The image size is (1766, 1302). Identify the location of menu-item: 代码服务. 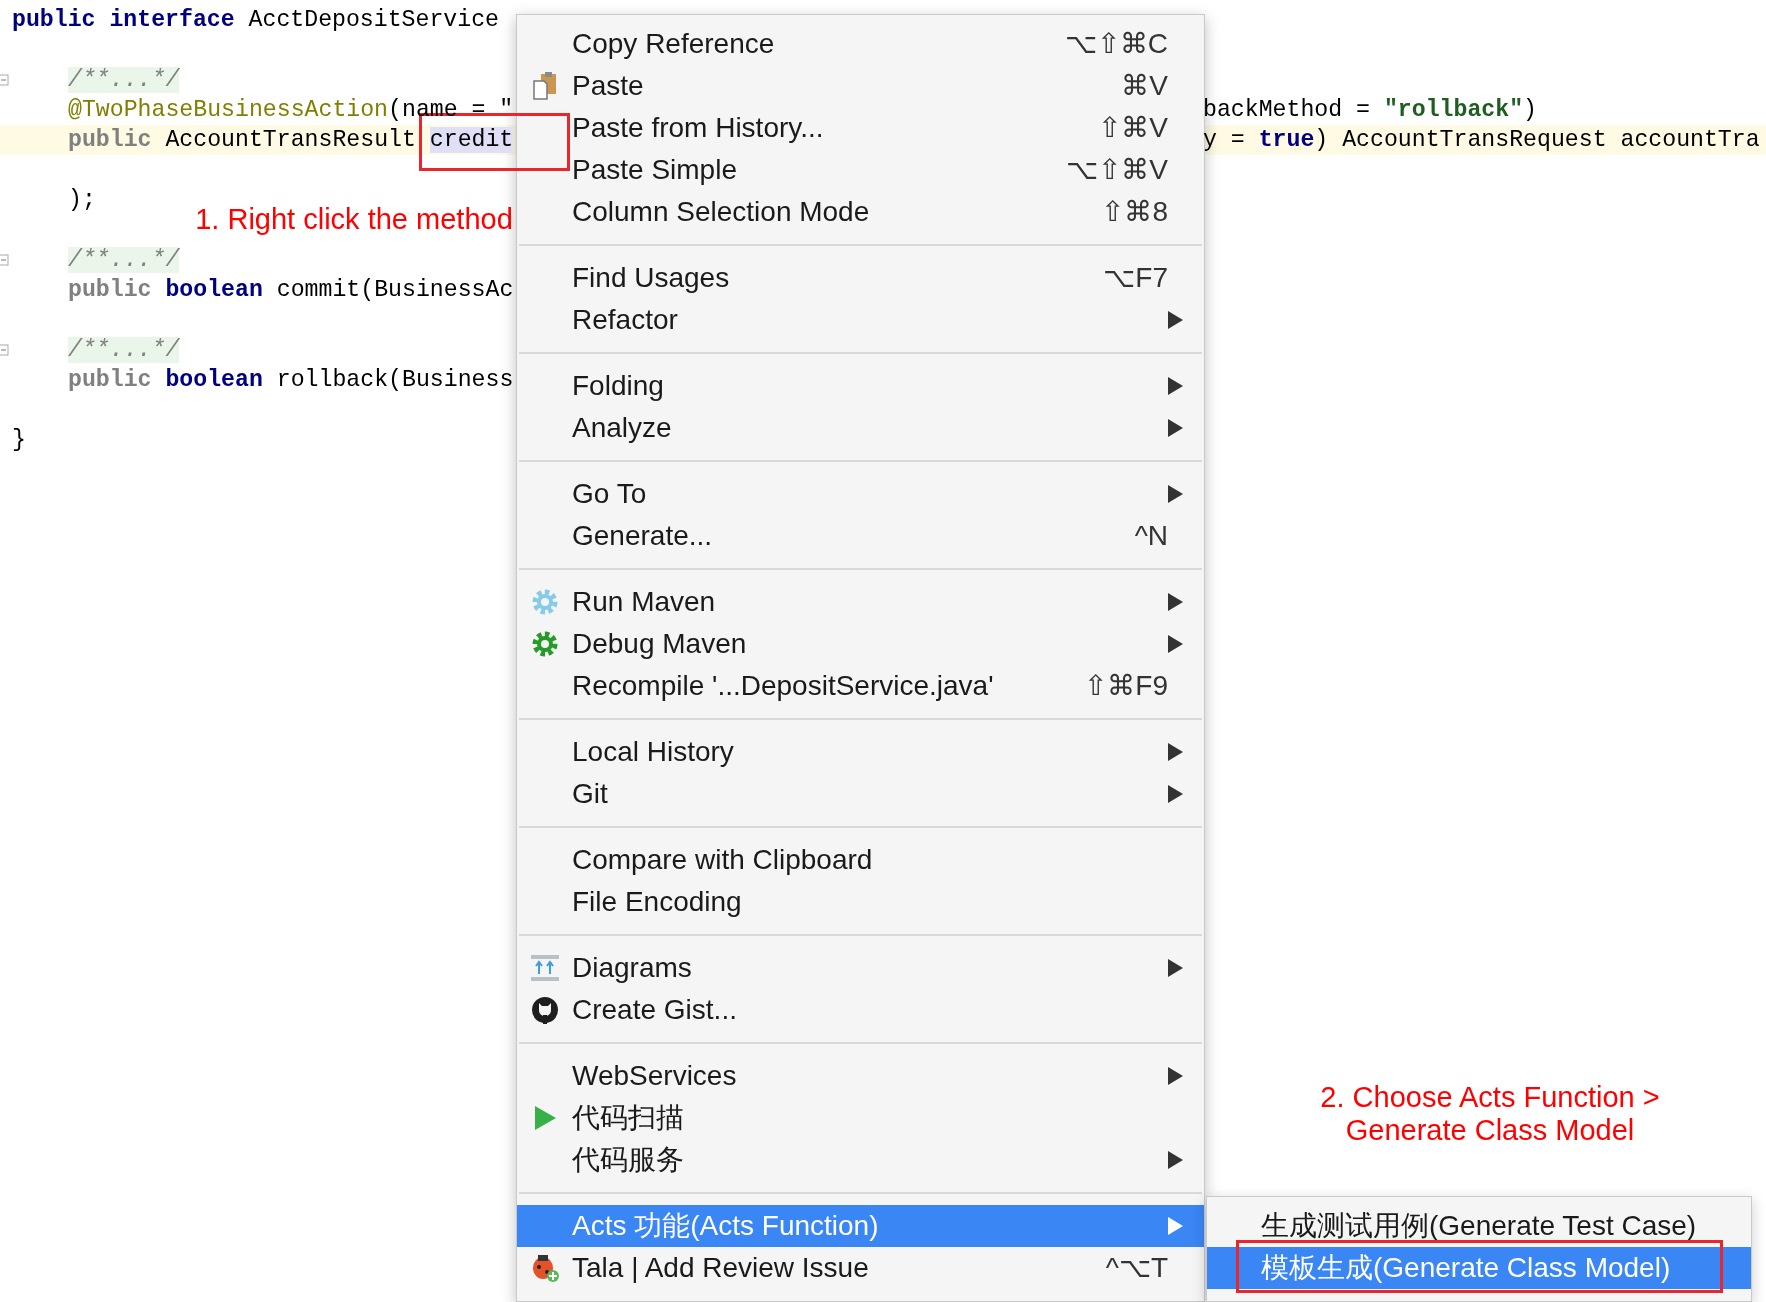
(860, 1160).